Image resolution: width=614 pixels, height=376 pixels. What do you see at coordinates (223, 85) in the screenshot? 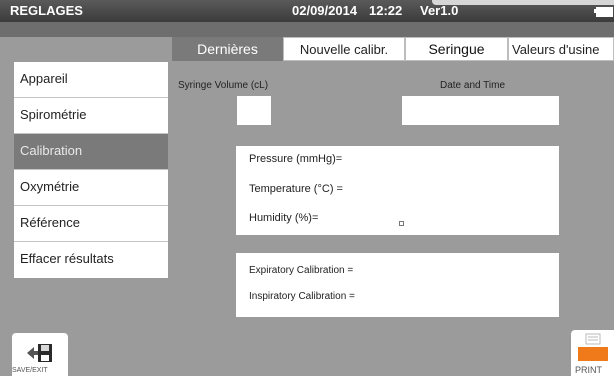
I see `syringe-volume-label: Syringe Volume (cL)` at bounding box center [223, 85].